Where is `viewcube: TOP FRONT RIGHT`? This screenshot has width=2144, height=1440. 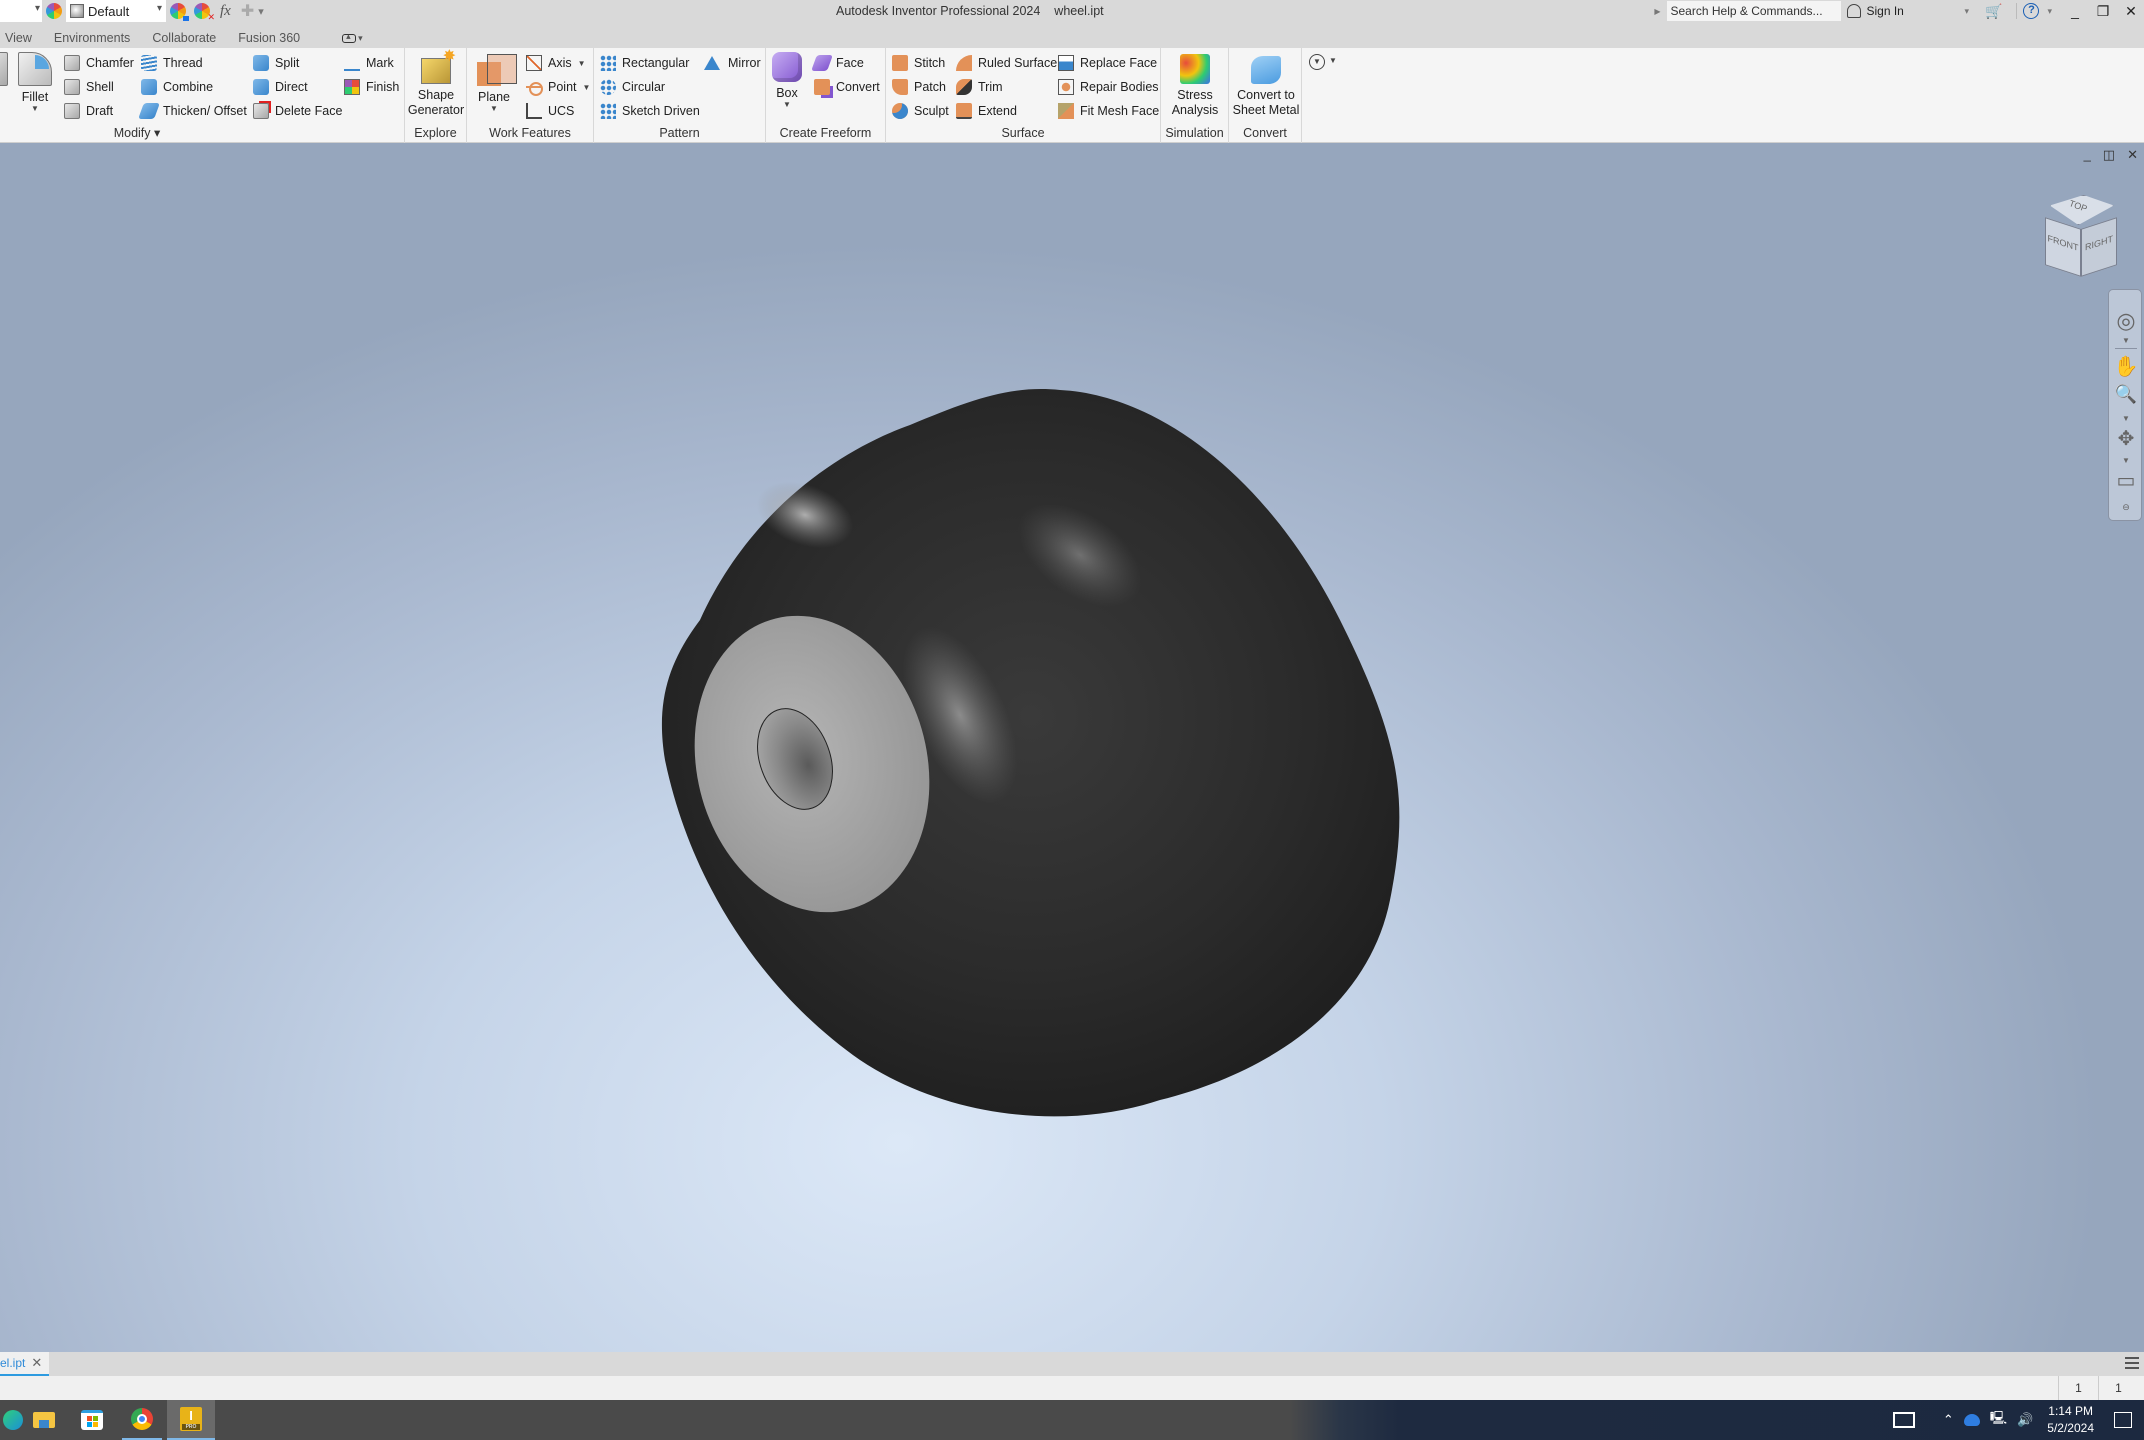 viewcube: TOP FRONT RIGHT is located at coordinates (2082, 236).